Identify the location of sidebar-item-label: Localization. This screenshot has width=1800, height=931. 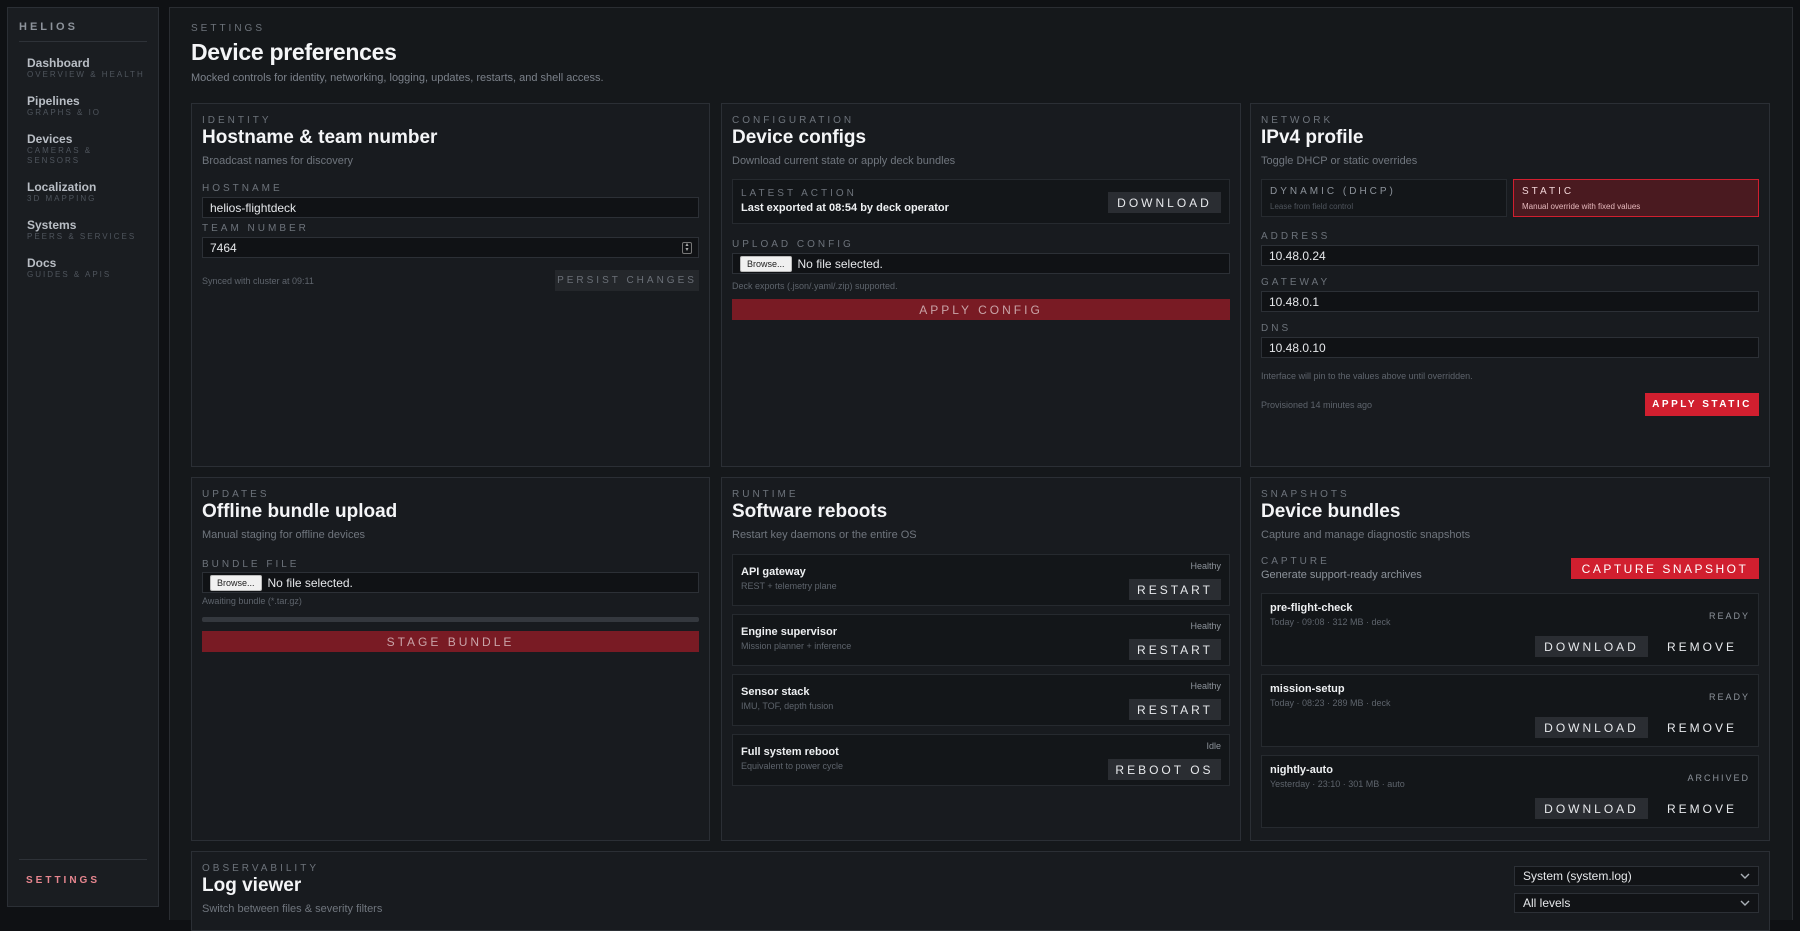
(62, 187).